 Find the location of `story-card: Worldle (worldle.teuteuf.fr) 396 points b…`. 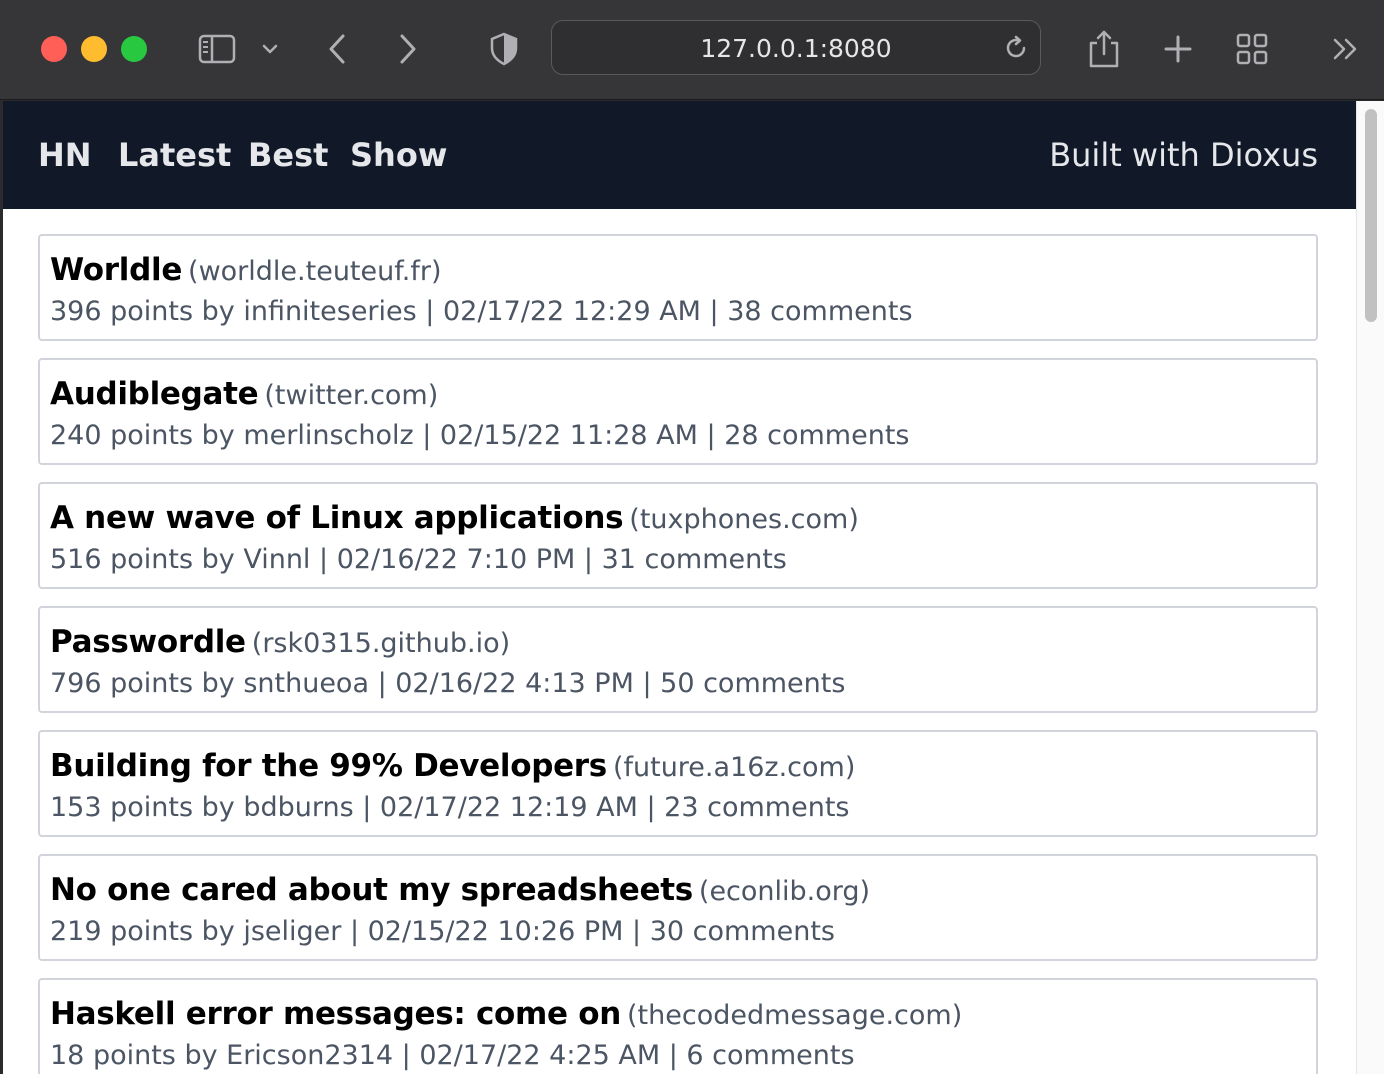

story-card: Worldle (worldle.teuteuf.fr) 396 points b… is located at coordinates (678, 287).